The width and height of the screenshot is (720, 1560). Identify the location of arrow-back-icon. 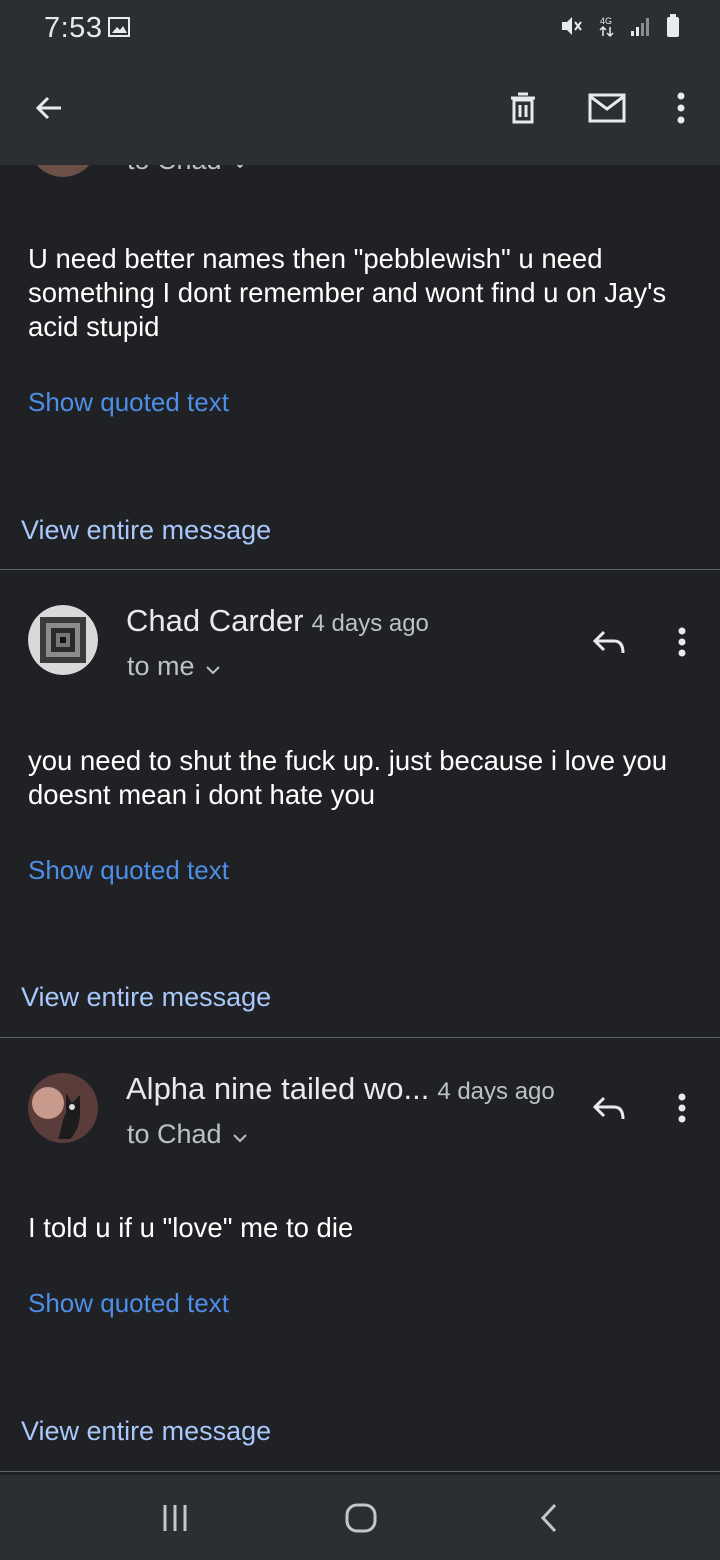
(49, 108).